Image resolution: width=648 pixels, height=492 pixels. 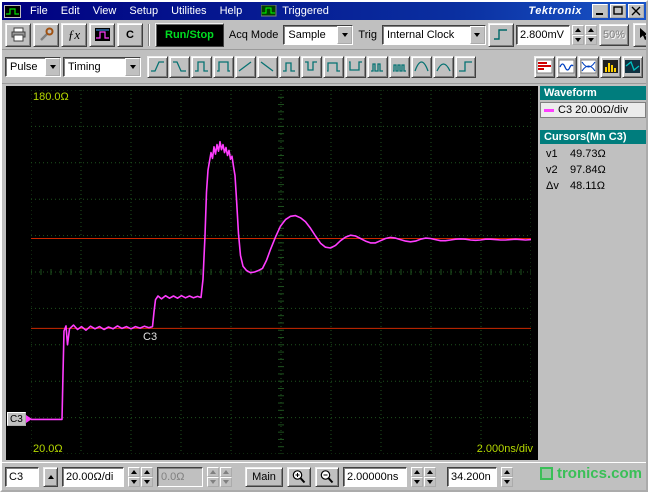 I want to click on formula-button: ƒx, so click(x=74, y=34).